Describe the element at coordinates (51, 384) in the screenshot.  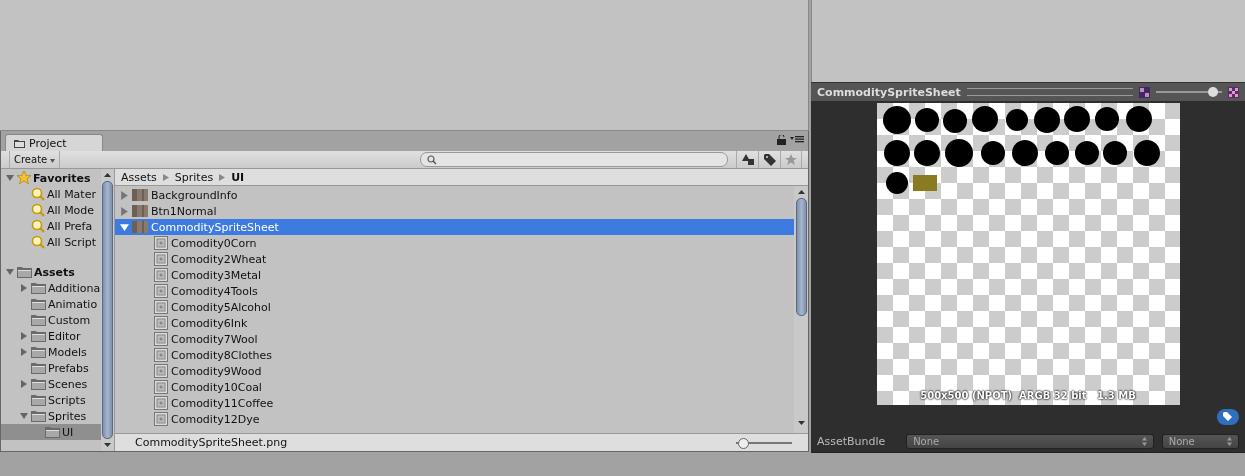
I see `sidebar-item: Scenes` at that location.